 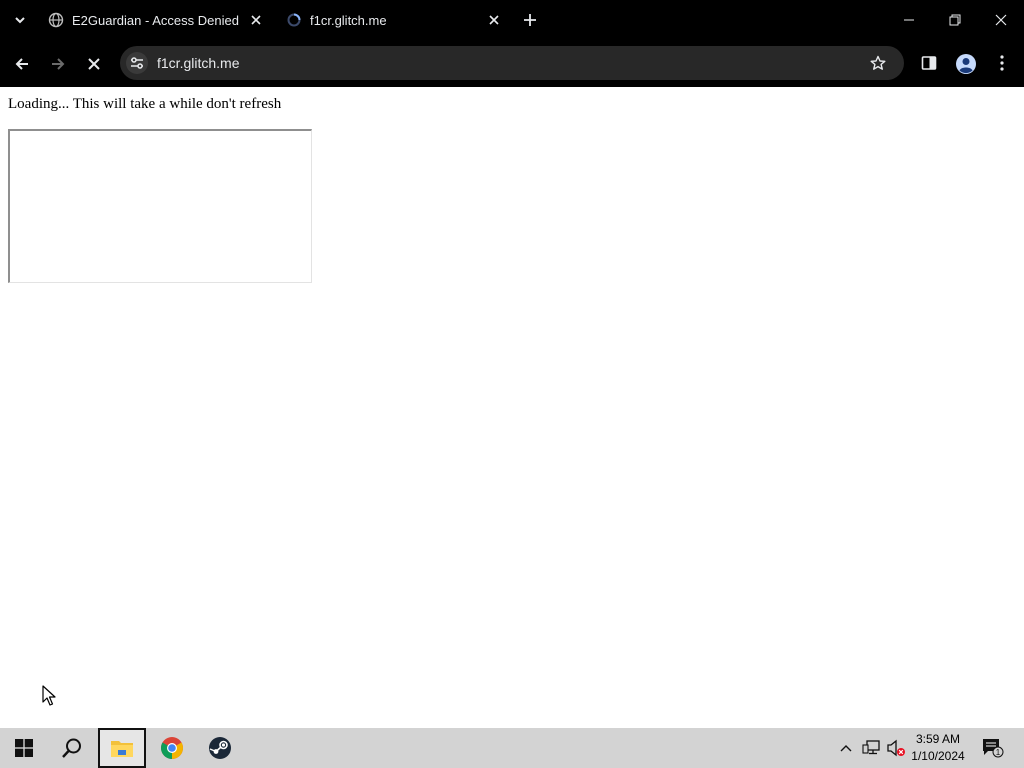 What do you see at coordinates (56, 20) in the screenshot?
I see `globe-icon` at bounding box center [56, 20].